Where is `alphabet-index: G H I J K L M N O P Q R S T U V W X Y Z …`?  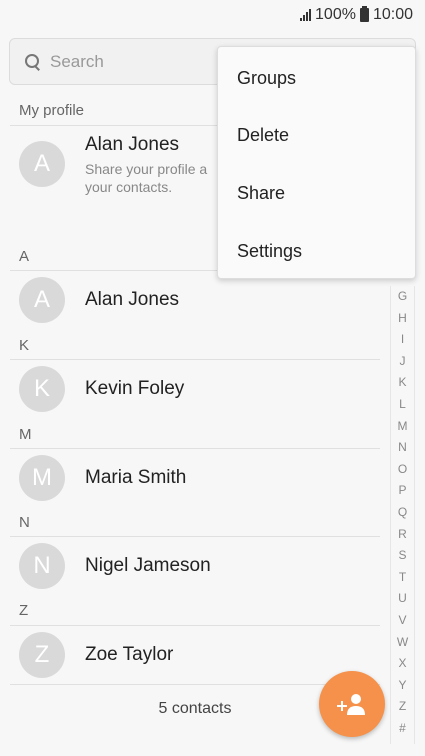
alphabet-index: G H I J K L M N O P Q R S T U V W X Y Z … is located at coordinates (402, 515).